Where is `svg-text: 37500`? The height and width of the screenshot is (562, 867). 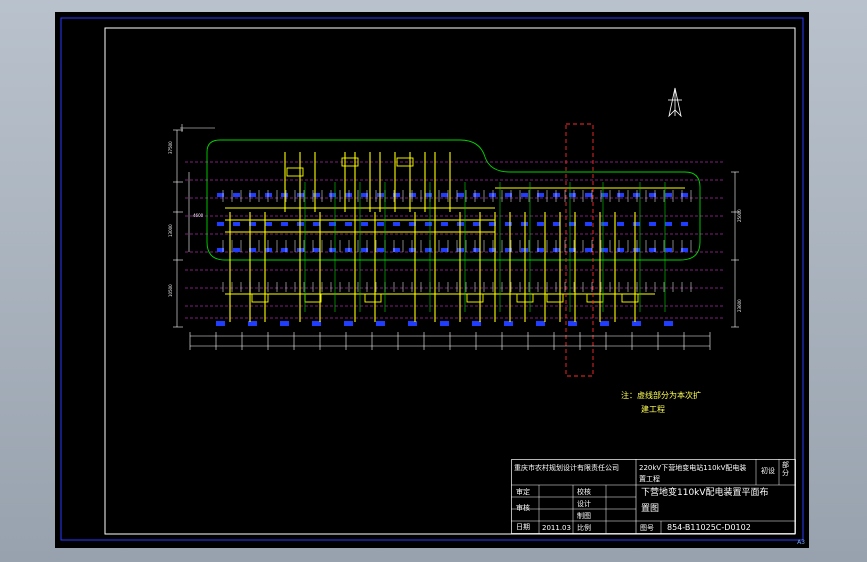
svg-text: 37500 is located at coordinates (170, 147).